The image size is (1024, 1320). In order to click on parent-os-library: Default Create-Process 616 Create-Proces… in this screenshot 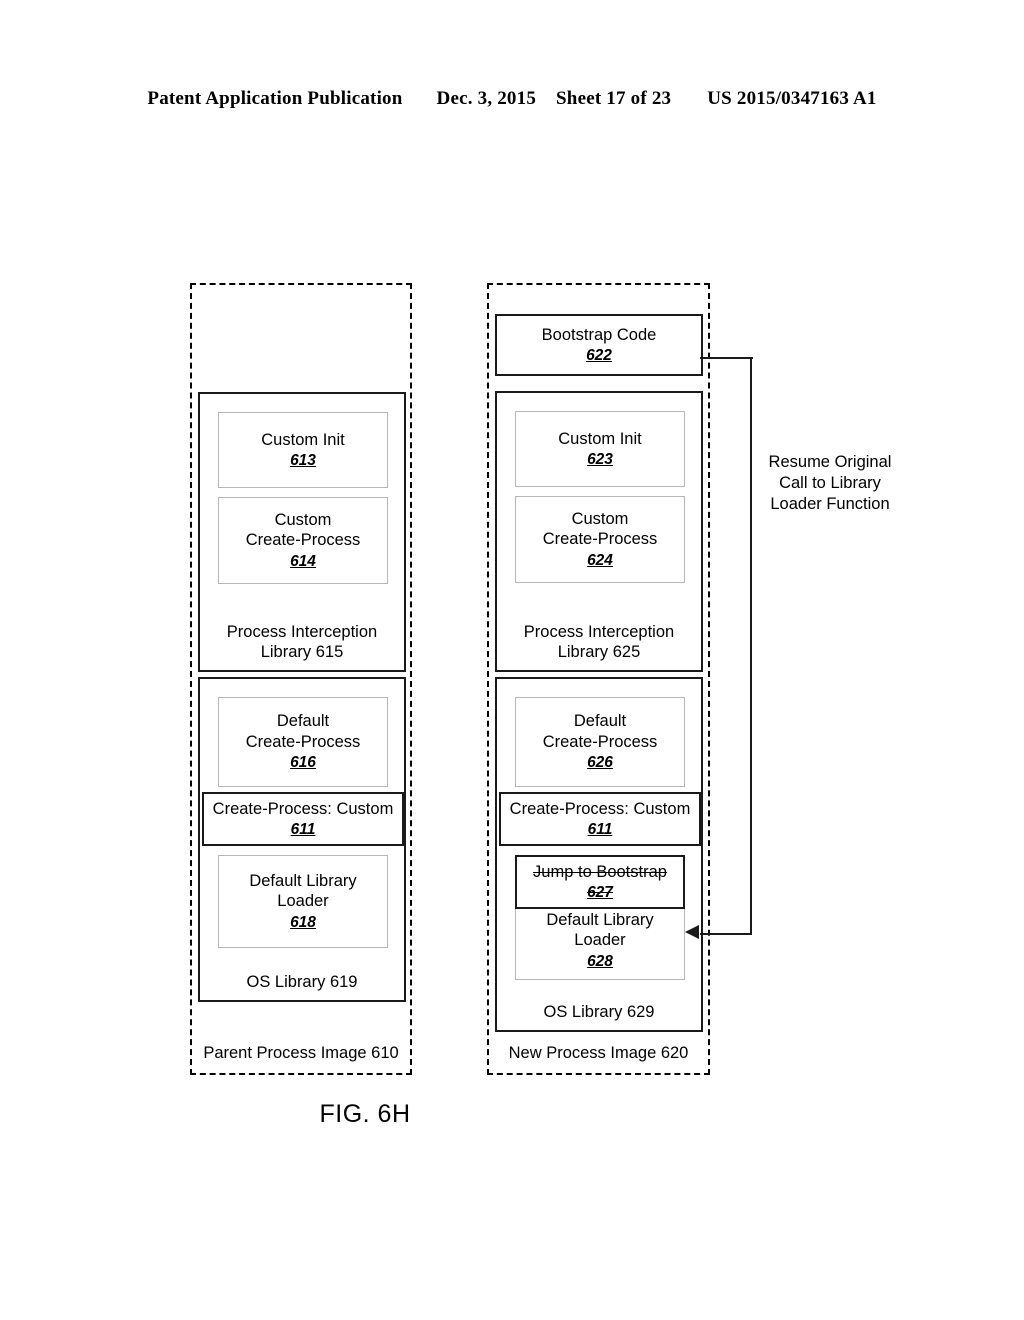, I will do `click(302, 839)`.